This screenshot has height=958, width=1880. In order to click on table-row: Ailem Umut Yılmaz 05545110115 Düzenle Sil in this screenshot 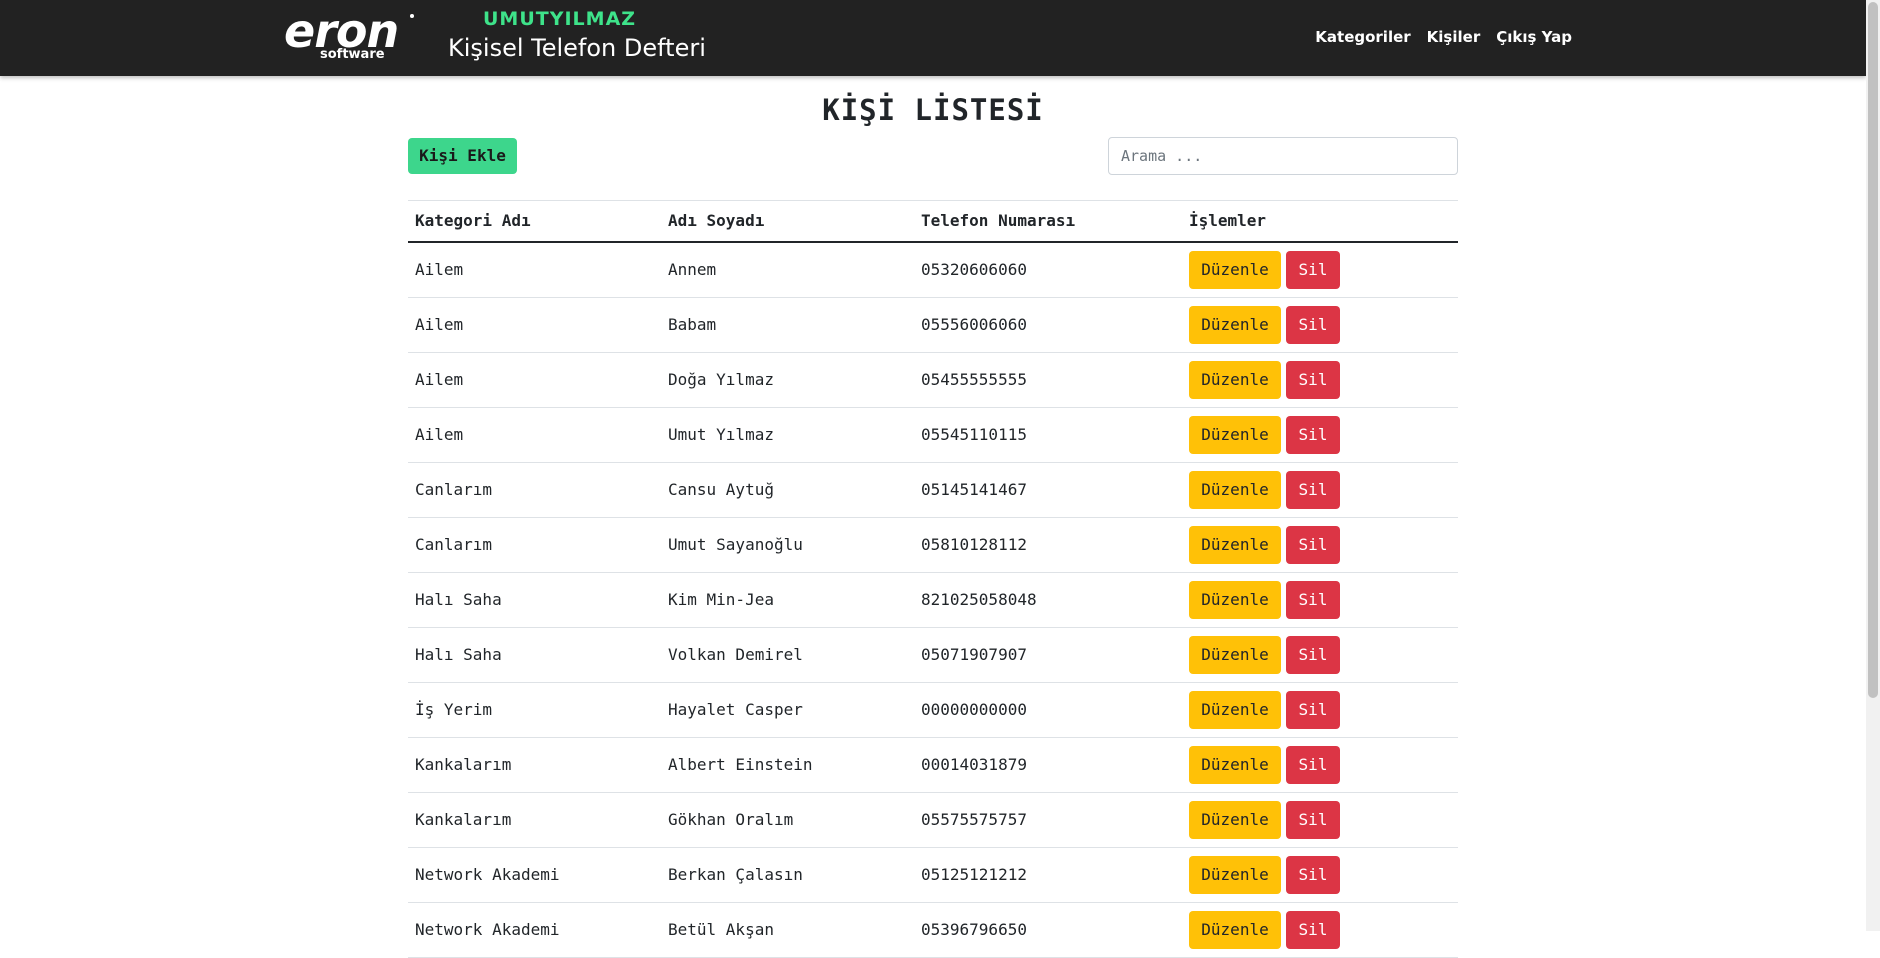, I will do `click(933, 435)`.